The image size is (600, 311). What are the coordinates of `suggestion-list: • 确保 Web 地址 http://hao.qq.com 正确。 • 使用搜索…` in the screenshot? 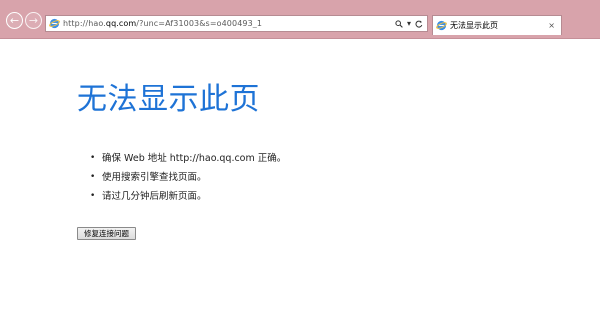 It's located at (188, 177).